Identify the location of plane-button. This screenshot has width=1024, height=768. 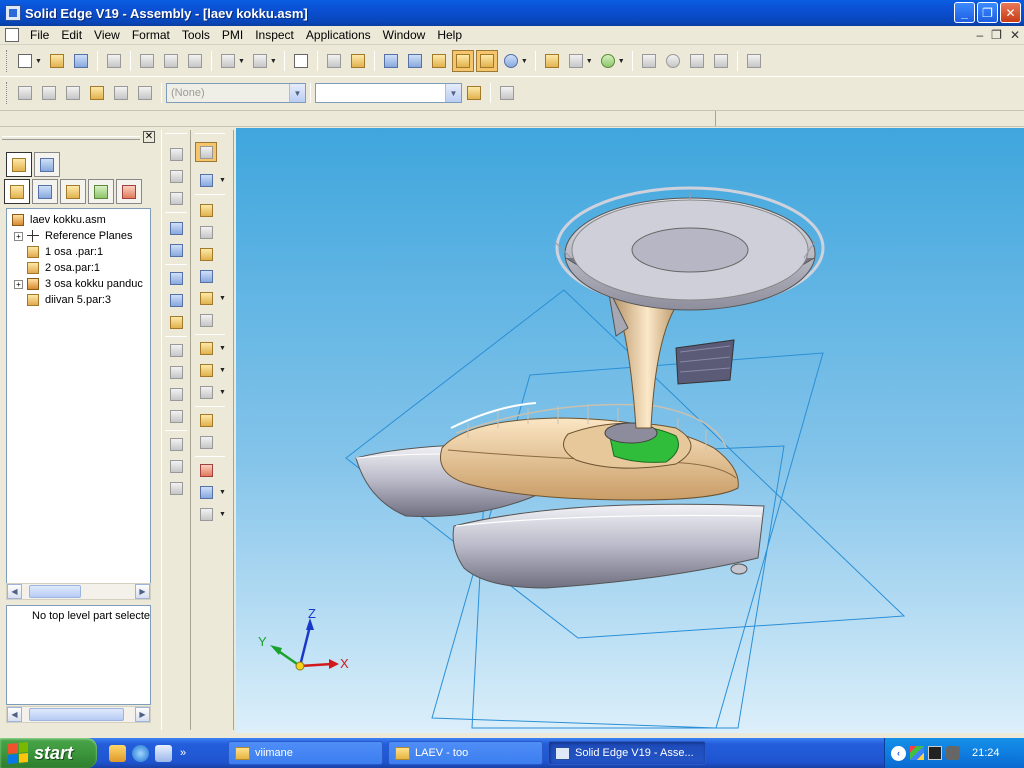
(206, 492).